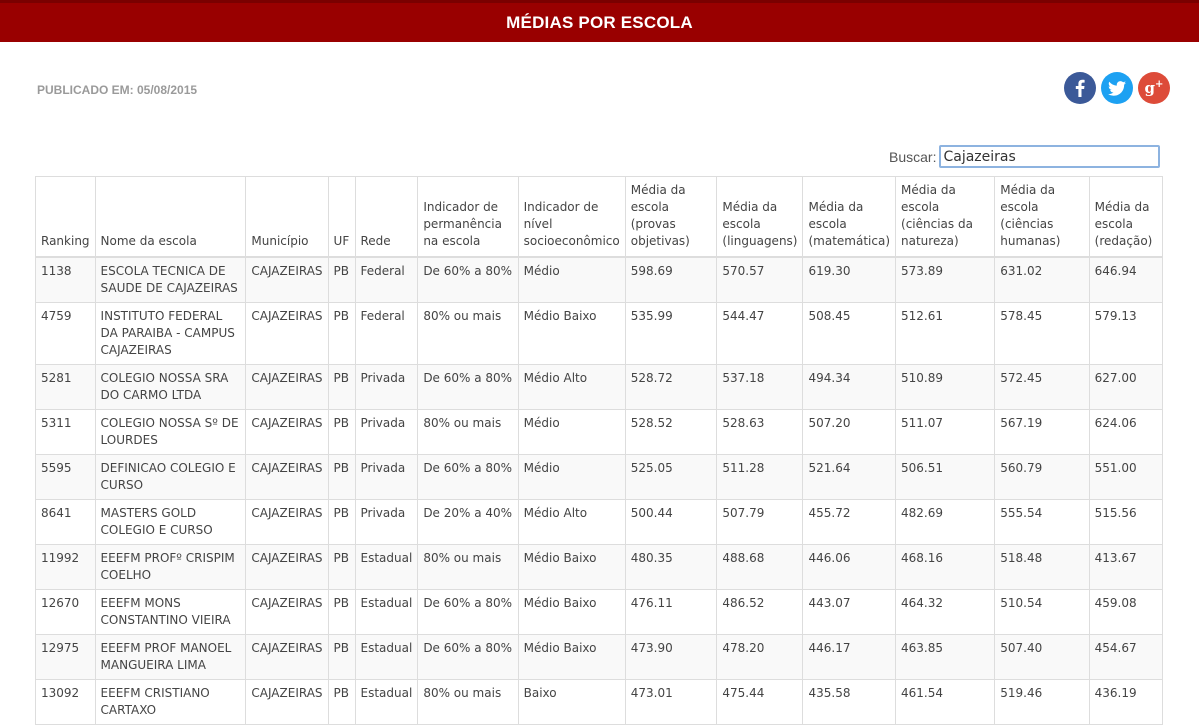  I want to click on table-cell: 494.34, so click(849, 386).